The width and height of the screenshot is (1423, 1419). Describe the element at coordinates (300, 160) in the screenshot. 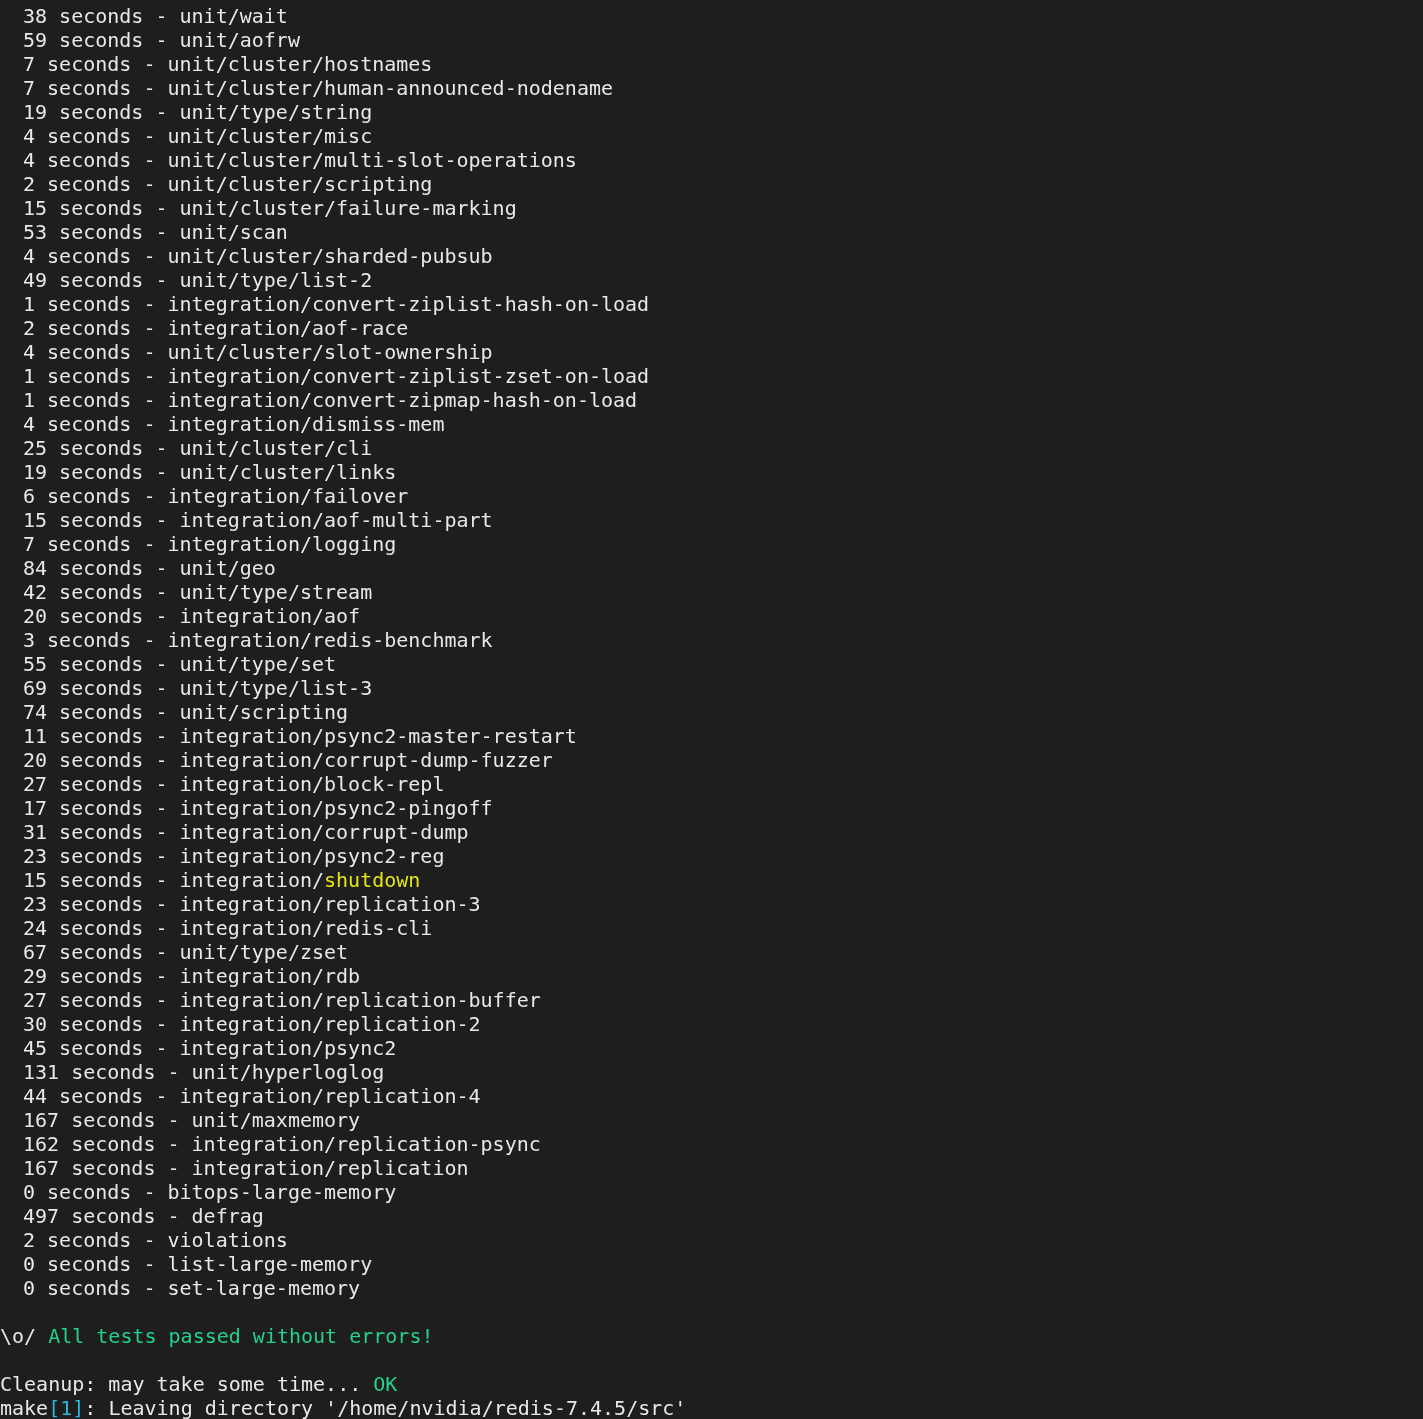

I see `output-line: 4 seconds - unit/cluster/multi-slot-operations` at that location.